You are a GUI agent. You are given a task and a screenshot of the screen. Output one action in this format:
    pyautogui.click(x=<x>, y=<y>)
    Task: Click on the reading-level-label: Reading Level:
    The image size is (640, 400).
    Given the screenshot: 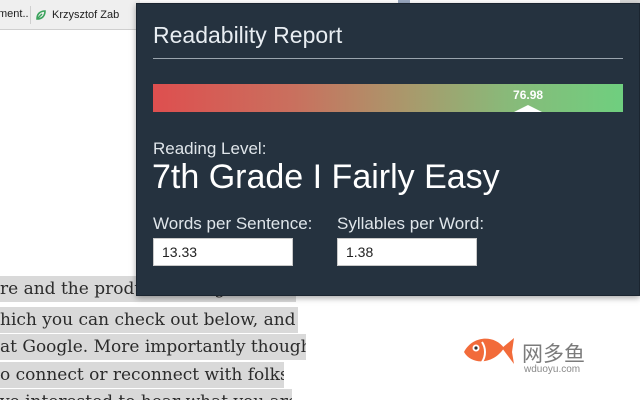 What is the action you would take?
    pyautogui.click(x=210, y=148)
    